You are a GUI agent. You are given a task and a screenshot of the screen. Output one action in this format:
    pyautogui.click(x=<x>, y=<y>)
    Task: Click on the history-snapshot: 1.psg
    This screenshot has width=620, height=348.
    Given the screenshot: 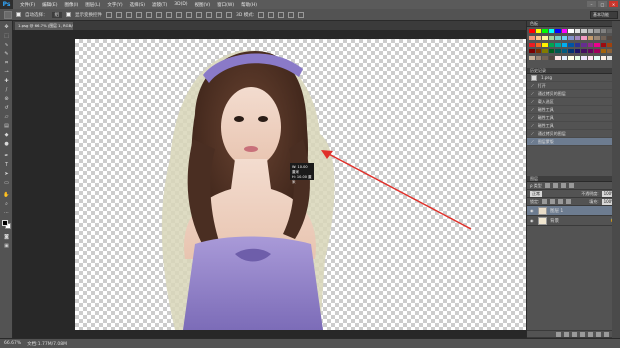 What is the action you would take?
    pyautogui.click(x=573, y=78)
    